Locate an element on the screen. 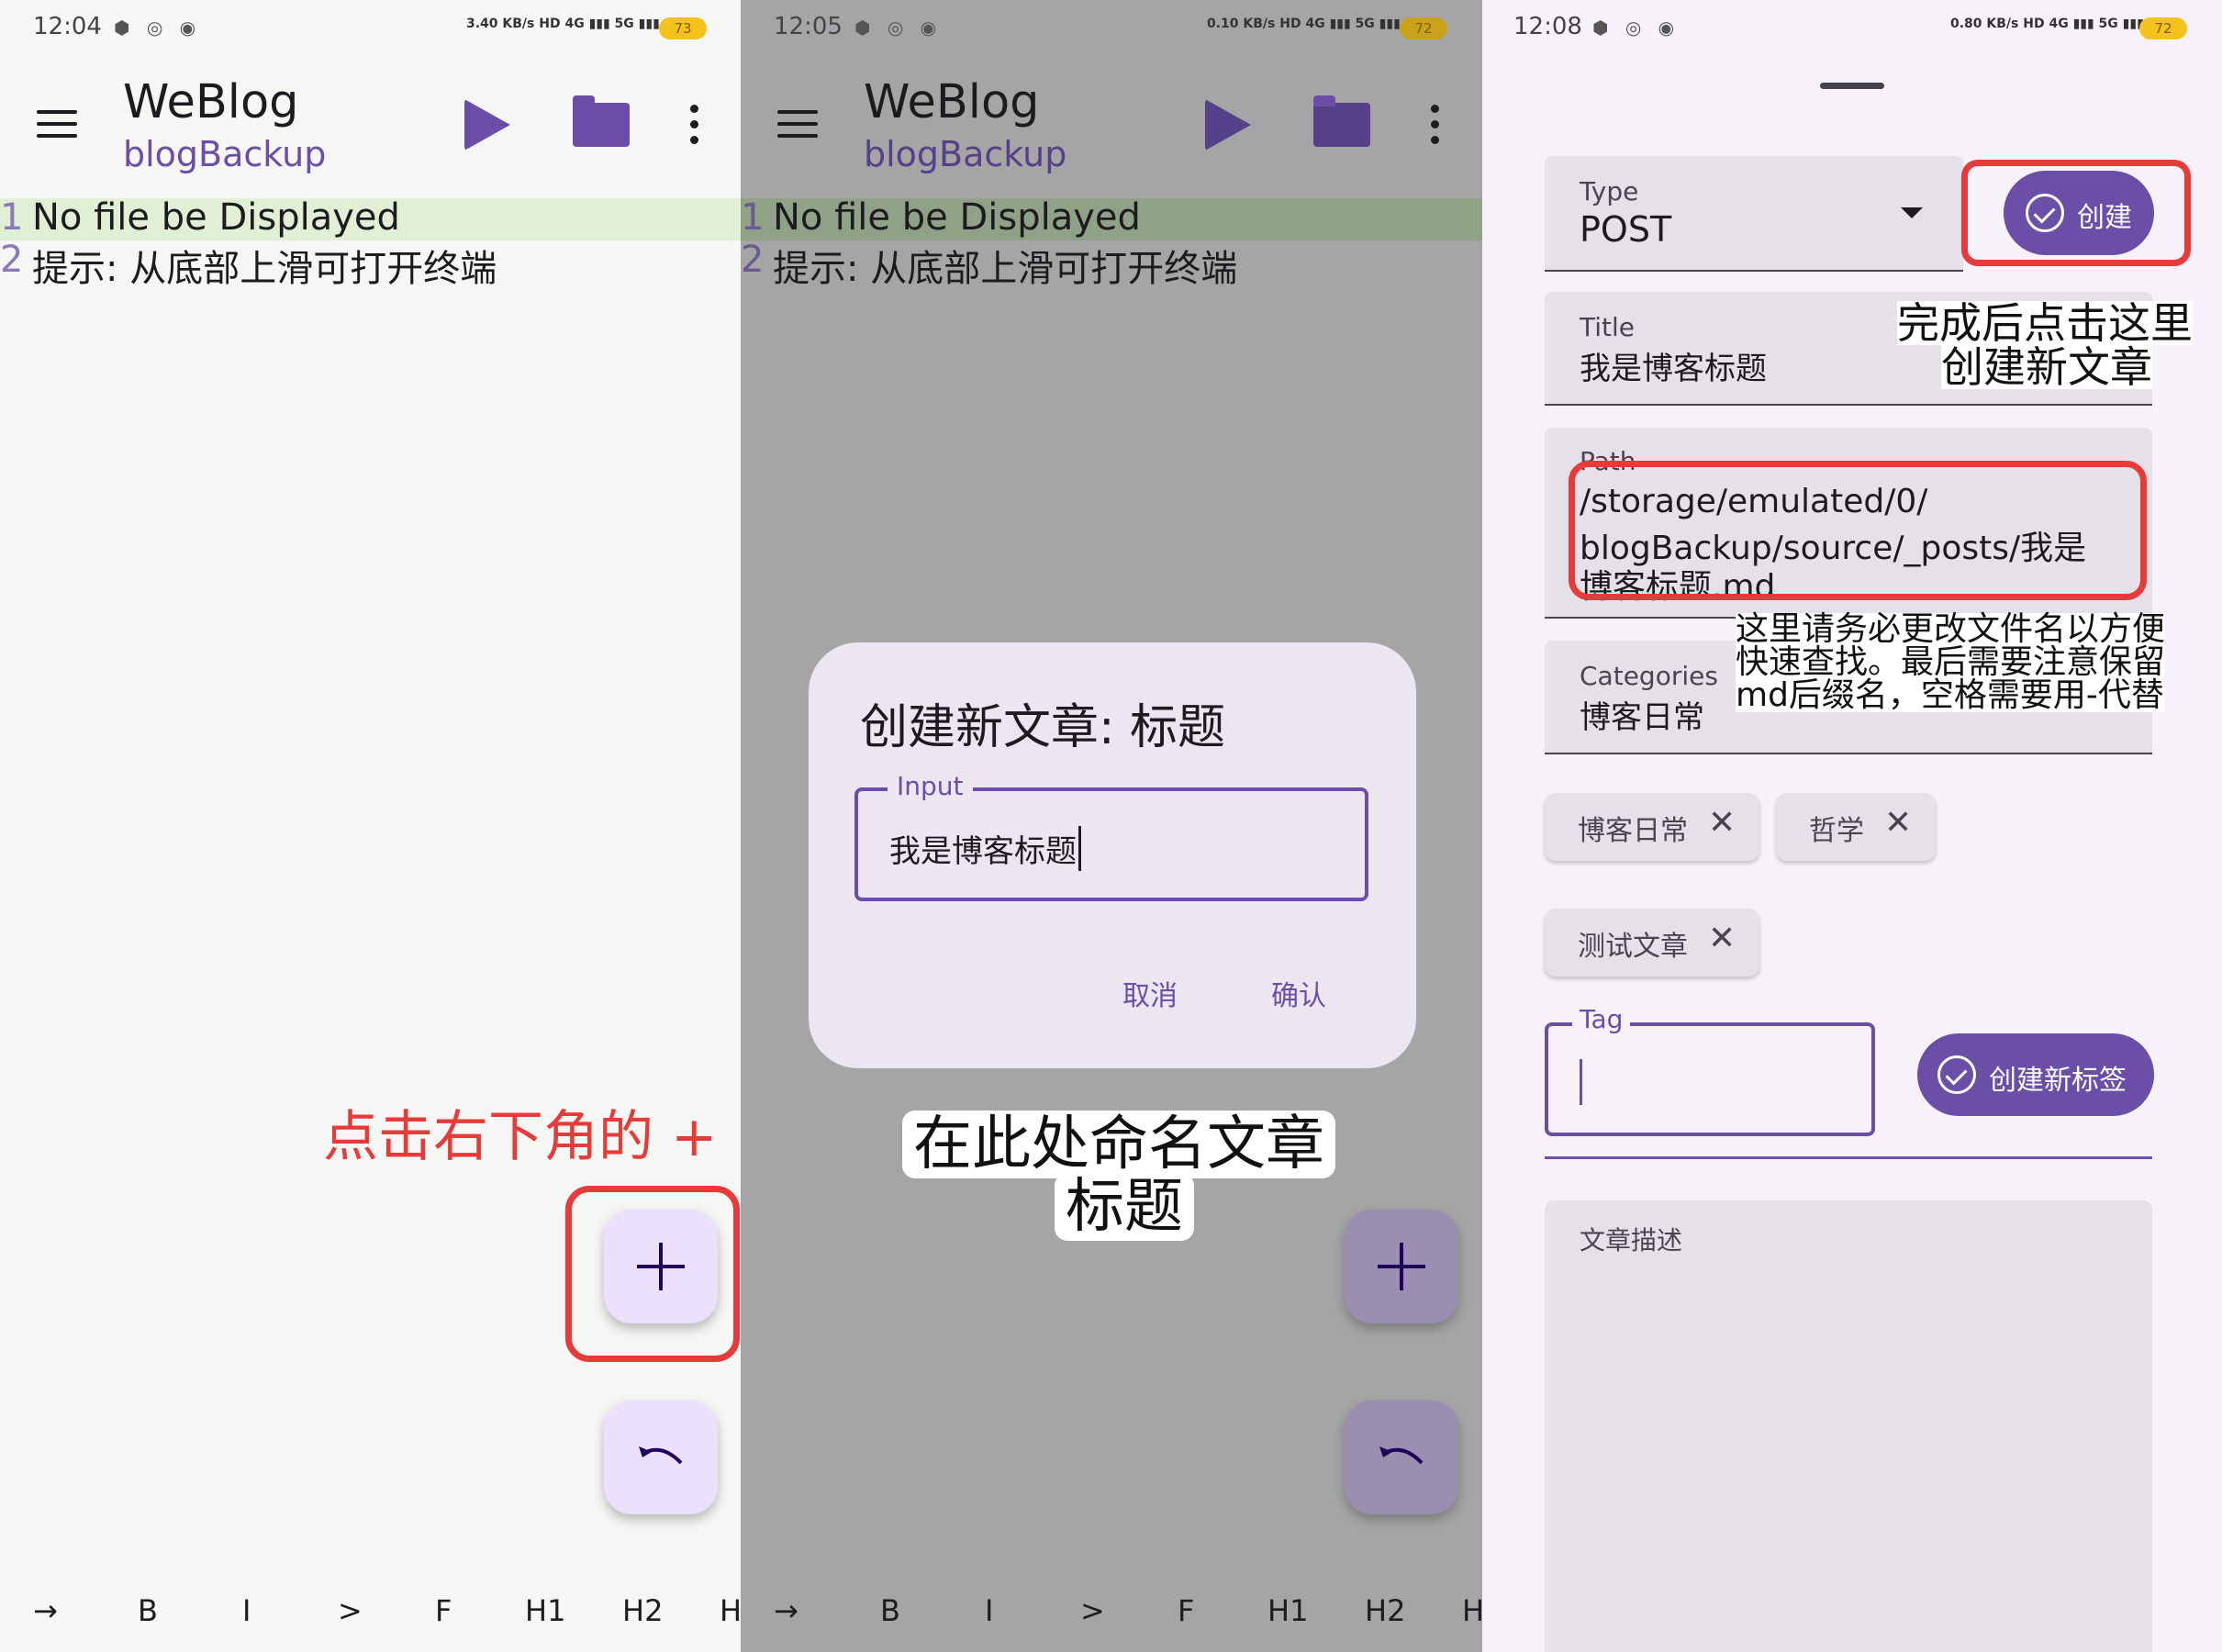 Image resolution: width=2222 pixels, height=1652 pixels. category-chip: 测试文章 ✕ is located at coordinates (1652, 943).